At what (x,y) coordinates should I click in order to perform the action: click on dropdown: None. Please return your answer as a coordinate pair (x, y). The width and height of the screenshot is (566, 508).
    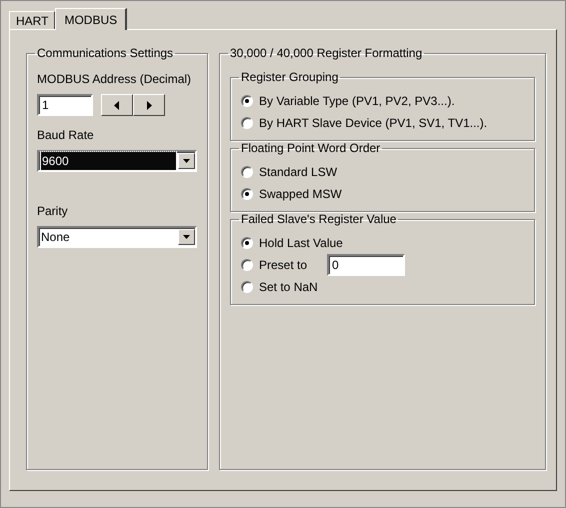
    Looking at the image, I should click on (117, 237).